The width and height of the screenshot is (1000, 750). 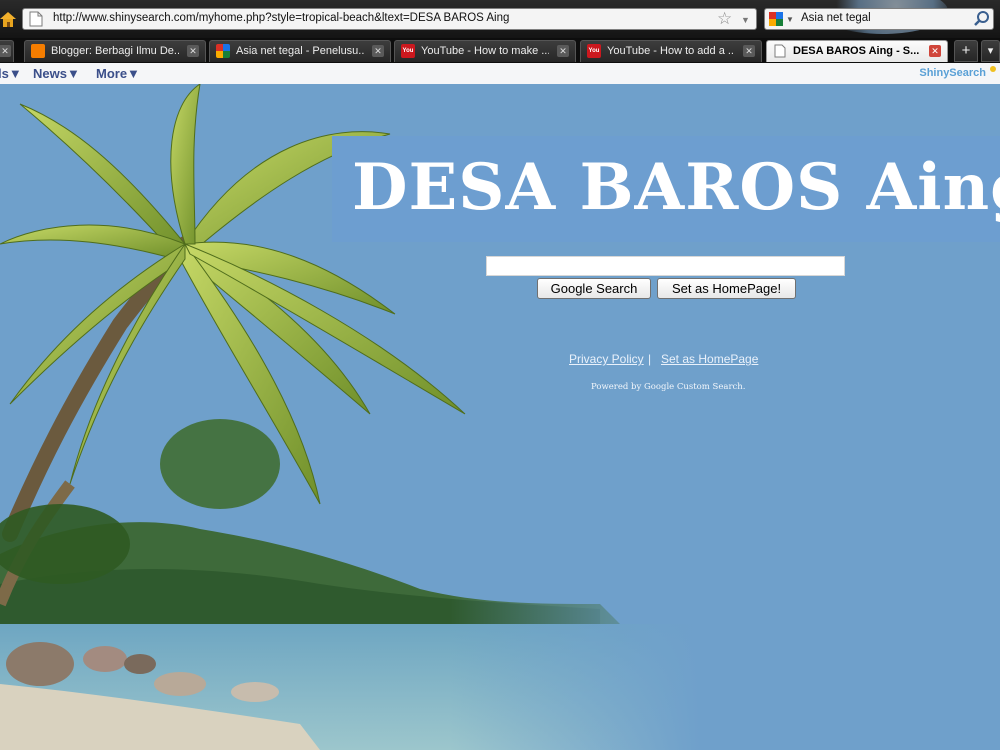 I want to click on search-icon, so click(x=982, y=19).